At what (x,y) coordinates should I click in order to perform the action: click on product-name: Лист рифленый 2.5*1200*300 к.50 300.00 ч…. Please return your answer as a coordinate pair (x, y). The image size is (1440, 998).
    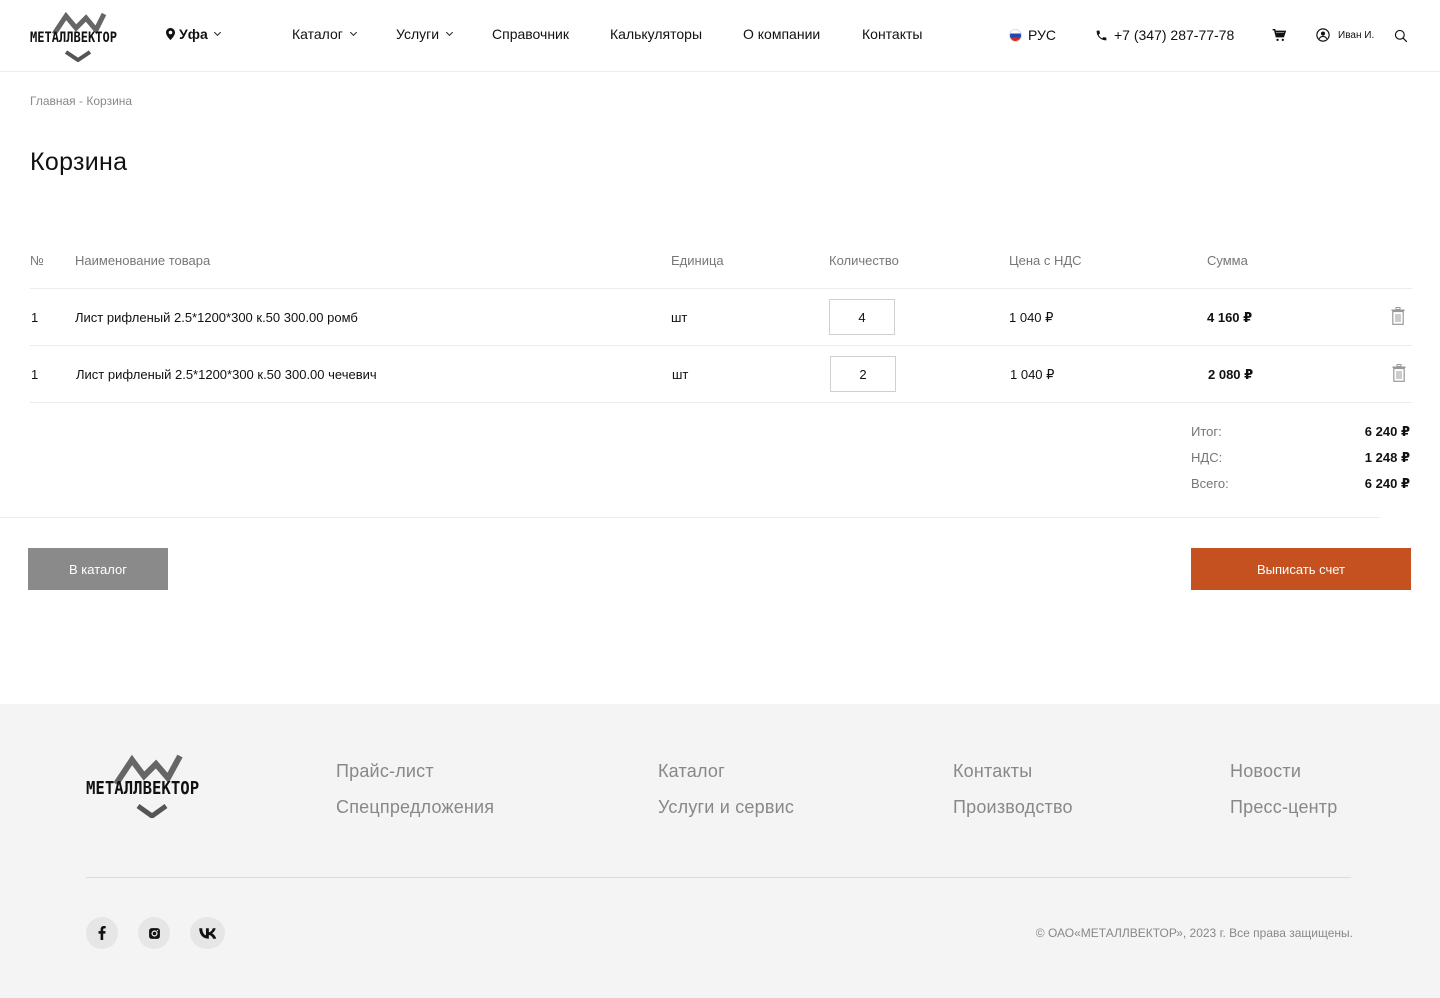
    Looking at the image, I should click on (226, 374).